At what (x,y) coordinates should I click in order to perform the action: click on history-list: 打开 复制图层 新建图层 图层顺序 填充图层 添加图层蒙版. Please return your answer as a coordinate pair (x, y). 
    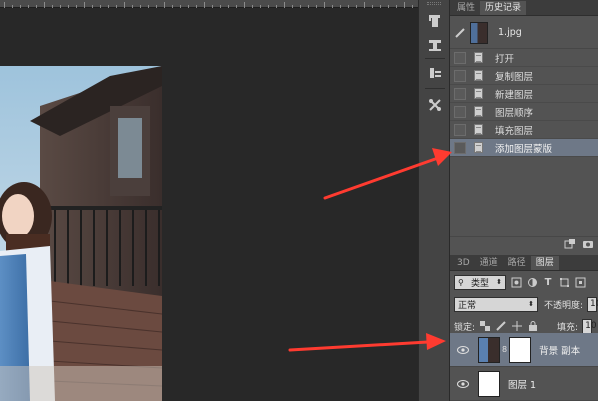
    Looking at the image, I should click on (524, 103).